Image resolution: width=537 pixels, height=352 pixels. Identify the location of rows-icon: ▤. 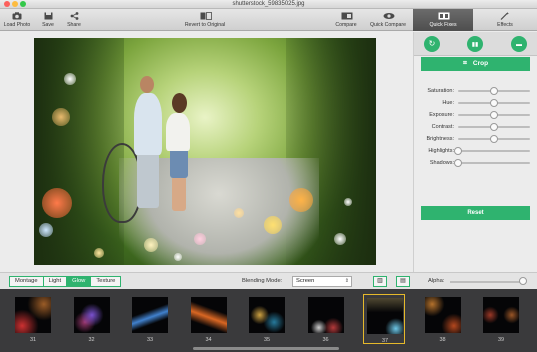
(403, 281).